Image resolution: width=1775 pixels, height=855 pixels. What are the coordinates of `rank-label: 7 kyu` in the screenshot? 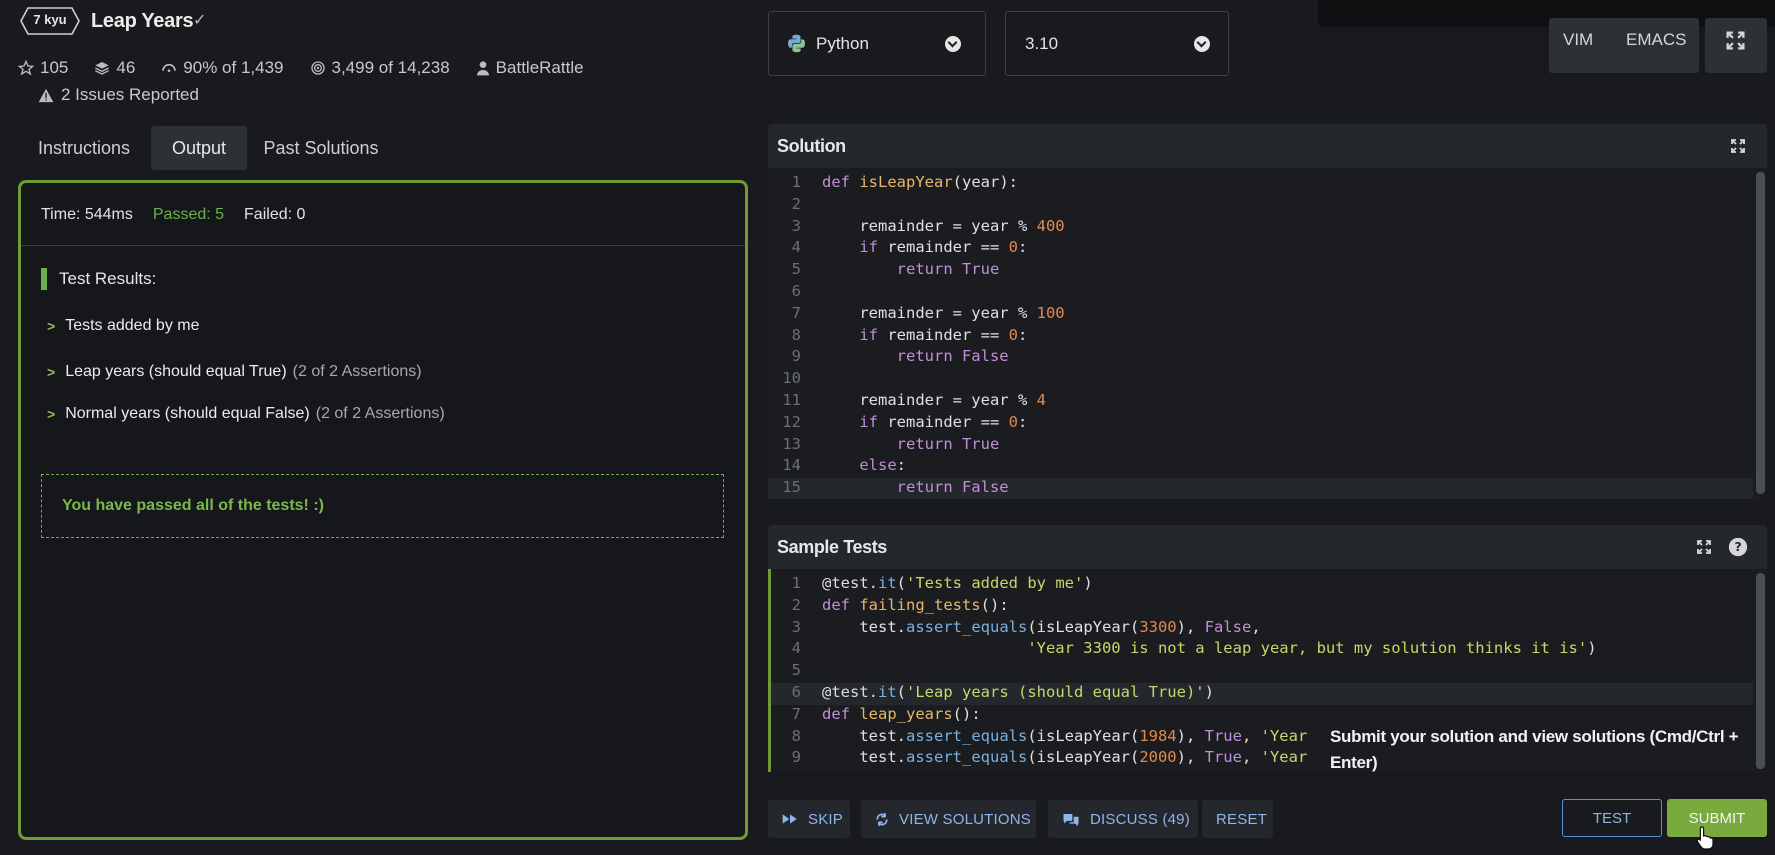 It's located at (50, 19).